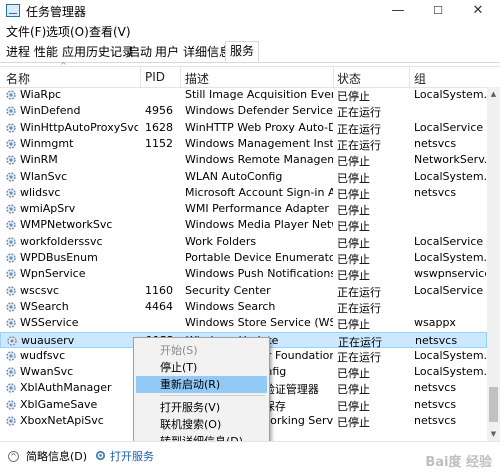 Image resolution: width=500 pixels, height=474 pixels. What do you see at coordinates (221, 241) in the screenshot?
I see `service-description: Work Folders` at bounding box center [221, 241].